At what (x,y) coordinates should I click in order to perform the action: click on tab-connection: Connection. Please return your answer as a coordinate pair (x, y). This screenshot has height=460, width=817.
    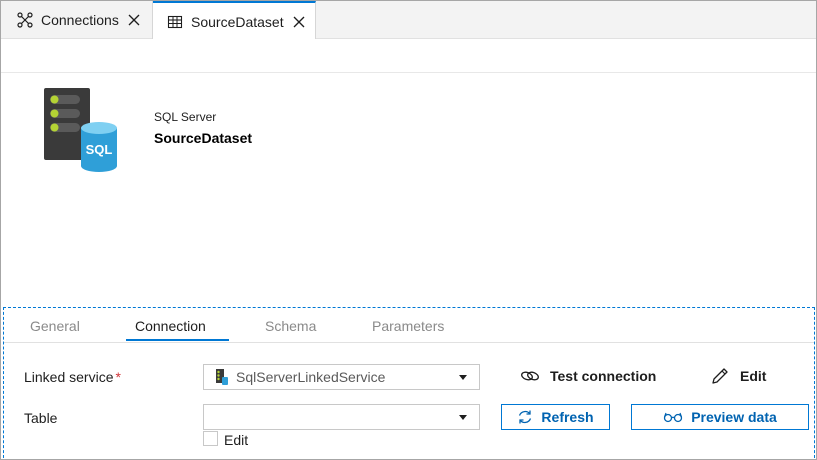
    Looking at the image, I should click on (170, 326).